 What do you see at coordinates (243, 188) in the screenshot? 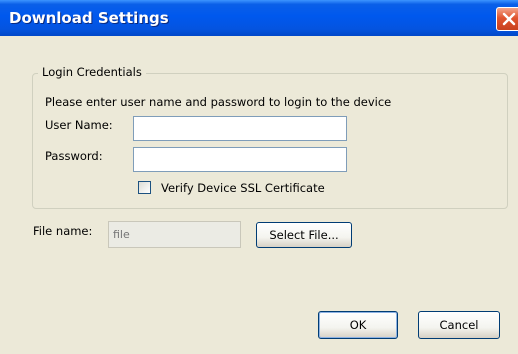
I see `verify-ssl-label: Verify Device SSL Certificate` at bounding box center [243, 188].